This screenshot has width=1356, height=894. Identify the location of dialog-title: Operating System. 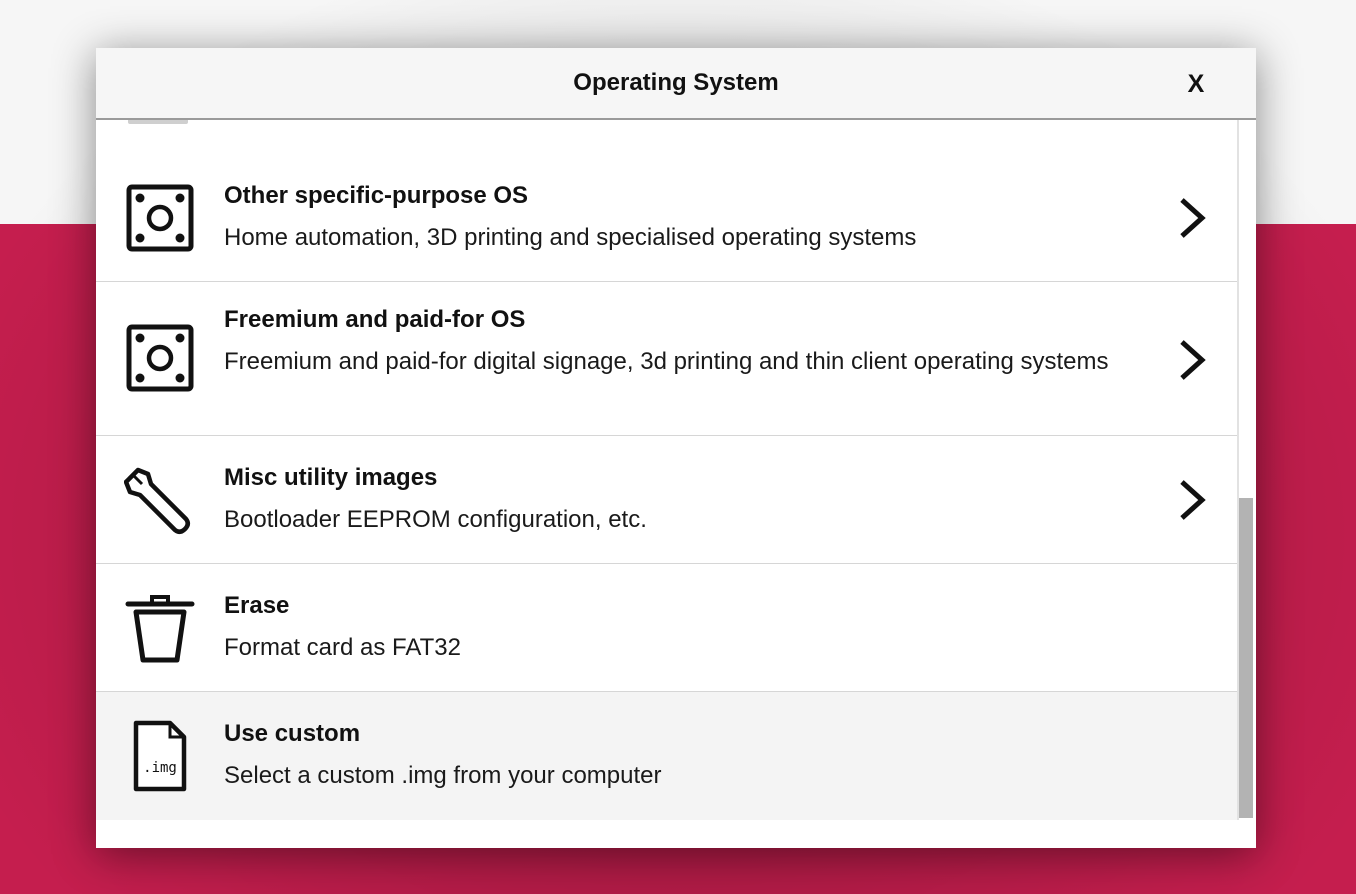
(676, 82).